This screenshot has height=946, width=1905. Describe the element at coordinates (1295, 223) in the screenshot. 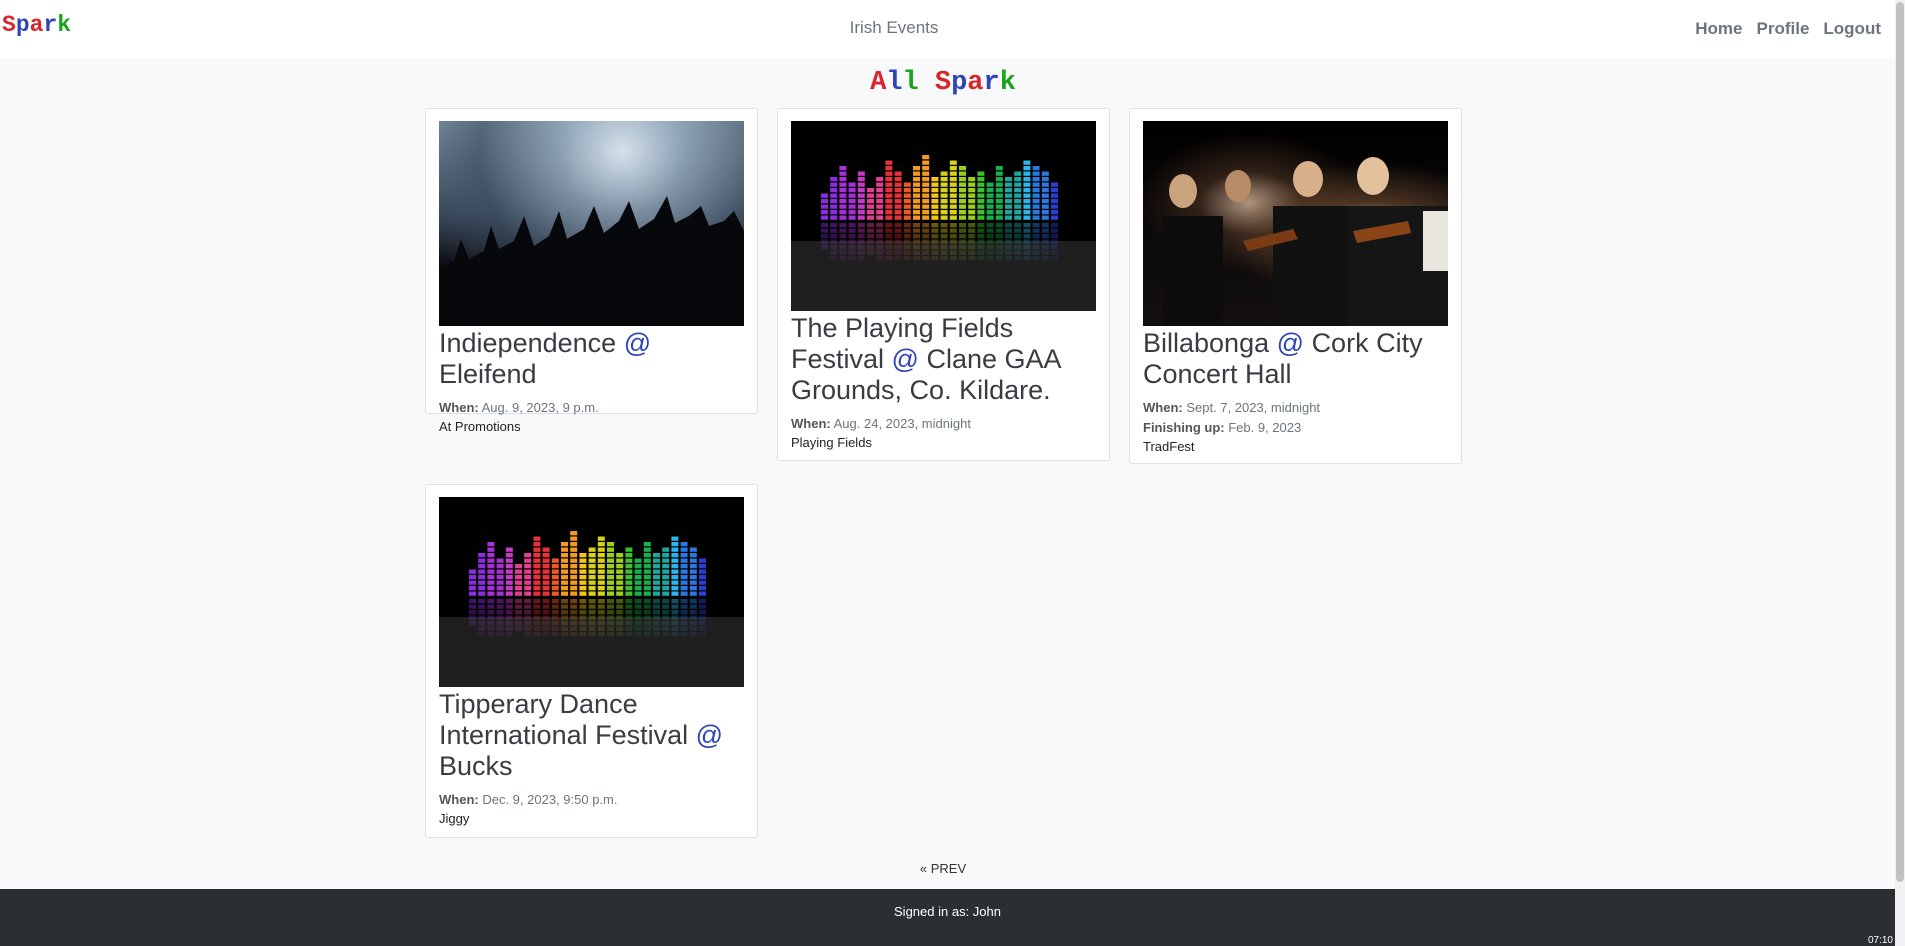

I see `event-image-orchestra` at that location.